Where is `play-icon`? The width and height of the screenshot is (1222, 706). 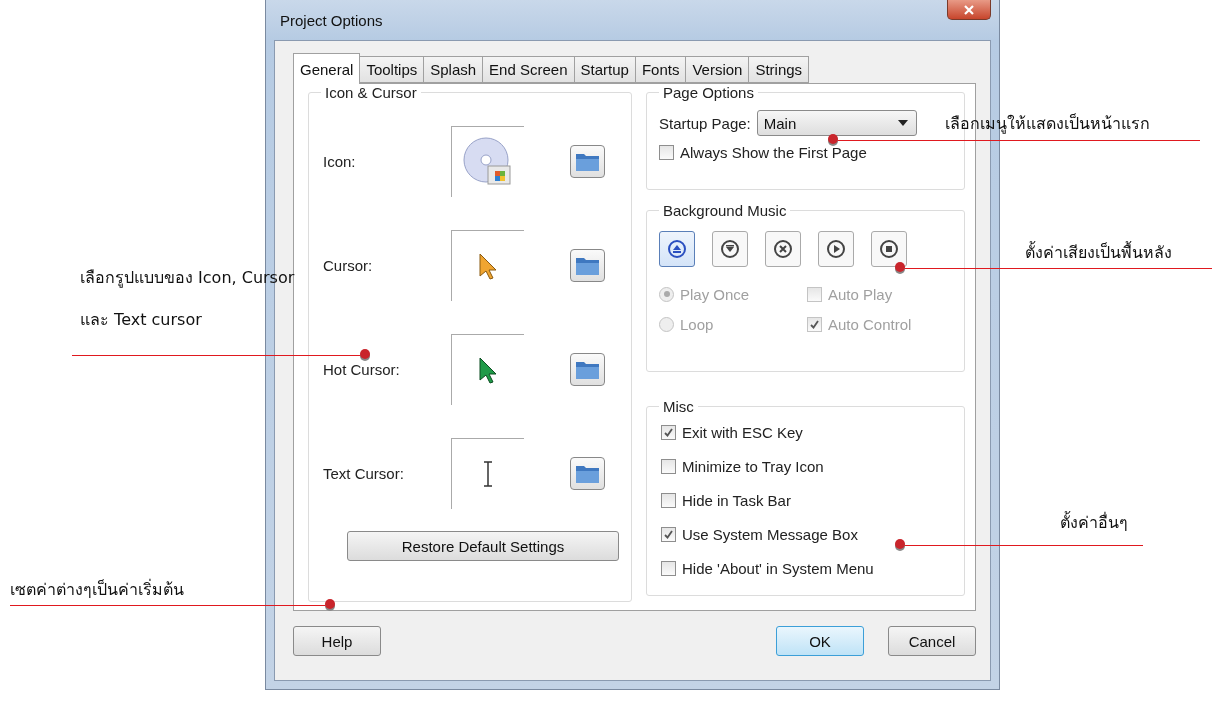
play-icon is located at coordinates (836, 249).